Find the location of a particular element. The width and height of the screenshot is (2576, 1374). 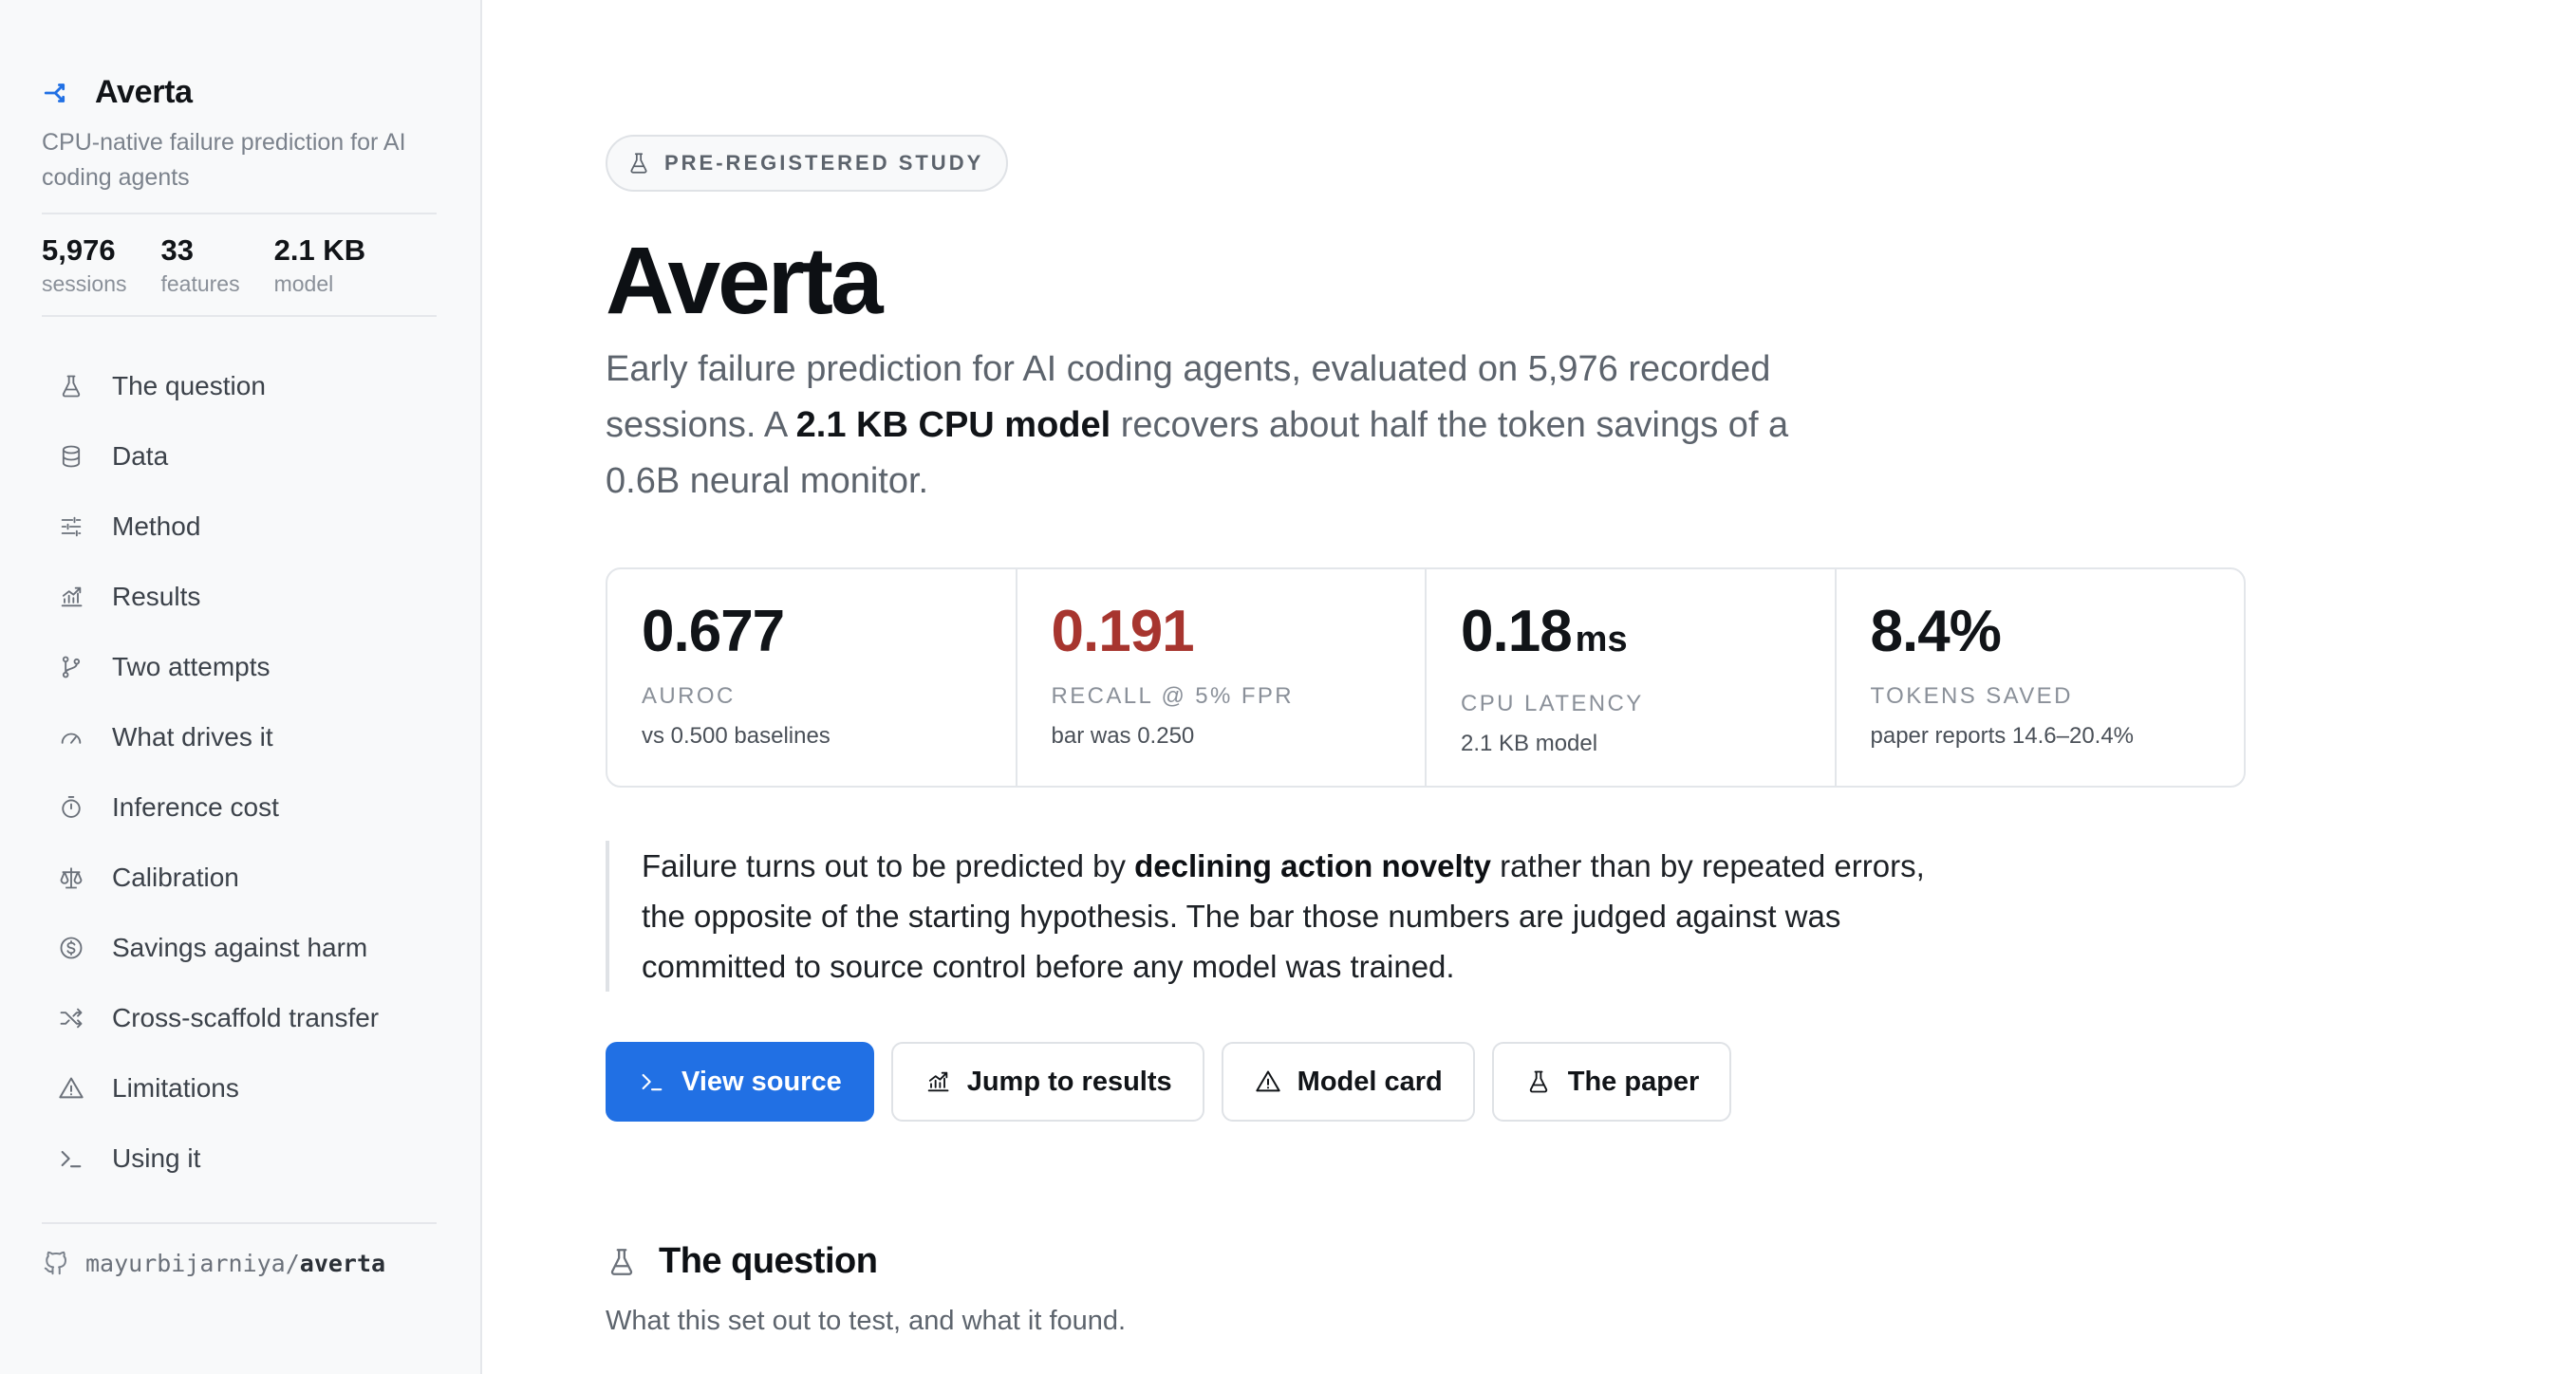

metric-label: CPU LATENCY is located at coordinates (1552, 703).